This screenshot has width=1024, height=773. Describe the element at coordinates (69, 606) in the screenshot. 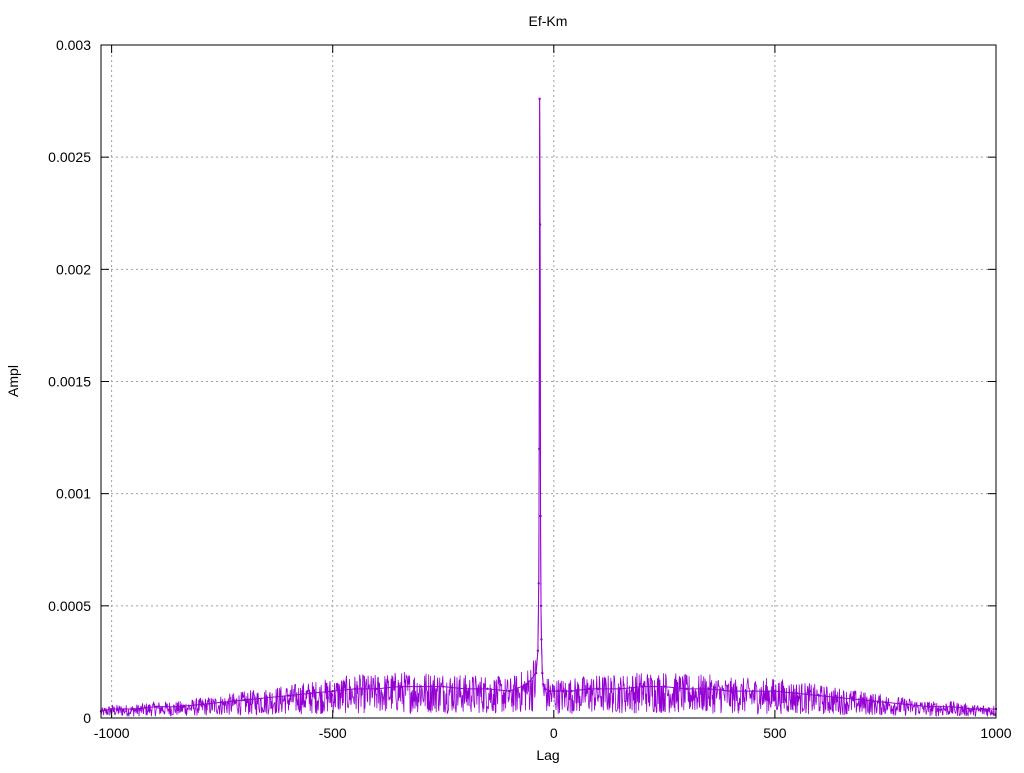

I see `y-tick-label: 0.0005` at that location.